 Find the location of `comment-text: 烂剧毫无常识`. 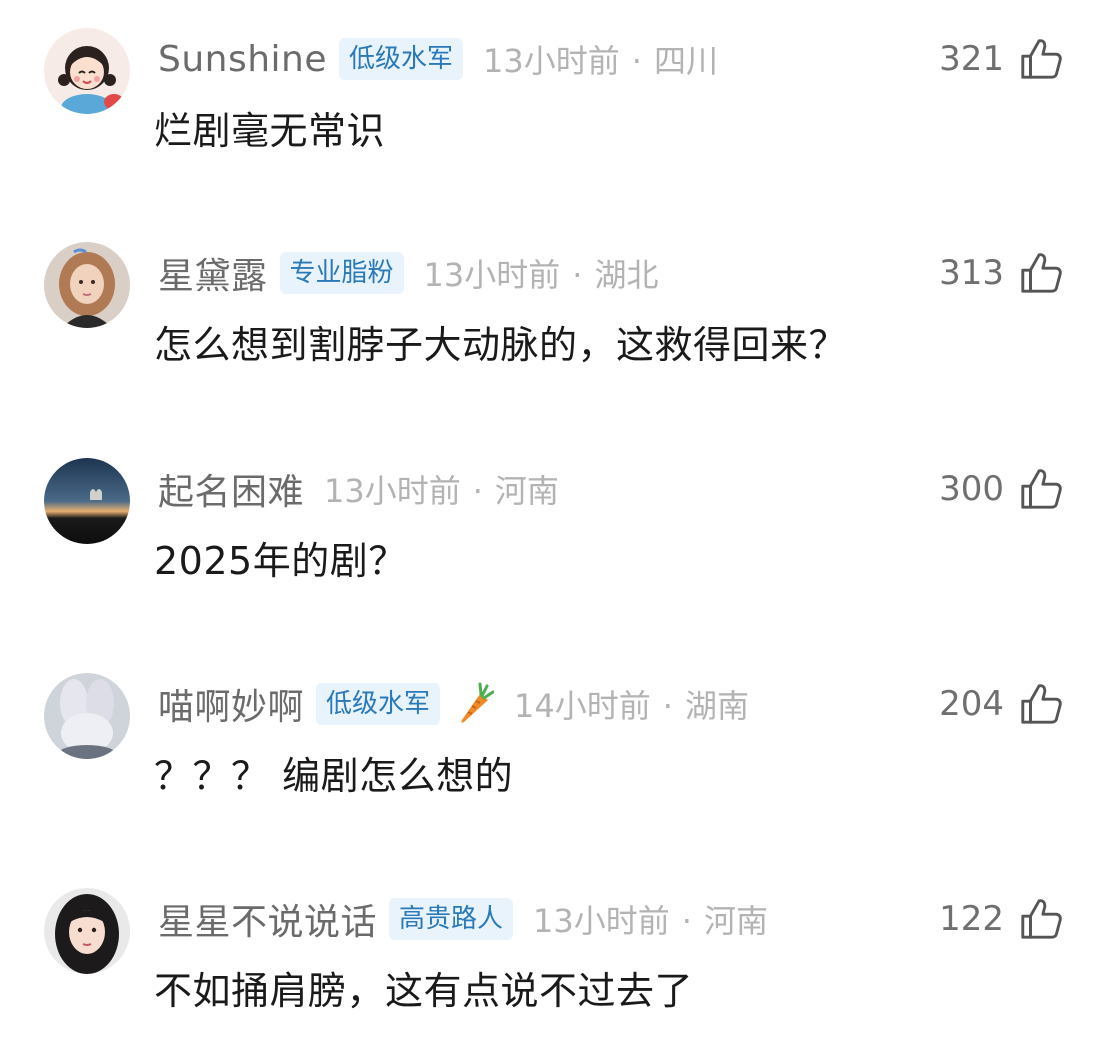

comment-text: 烂剧毫无常识 is located at coordinates (270, 131).